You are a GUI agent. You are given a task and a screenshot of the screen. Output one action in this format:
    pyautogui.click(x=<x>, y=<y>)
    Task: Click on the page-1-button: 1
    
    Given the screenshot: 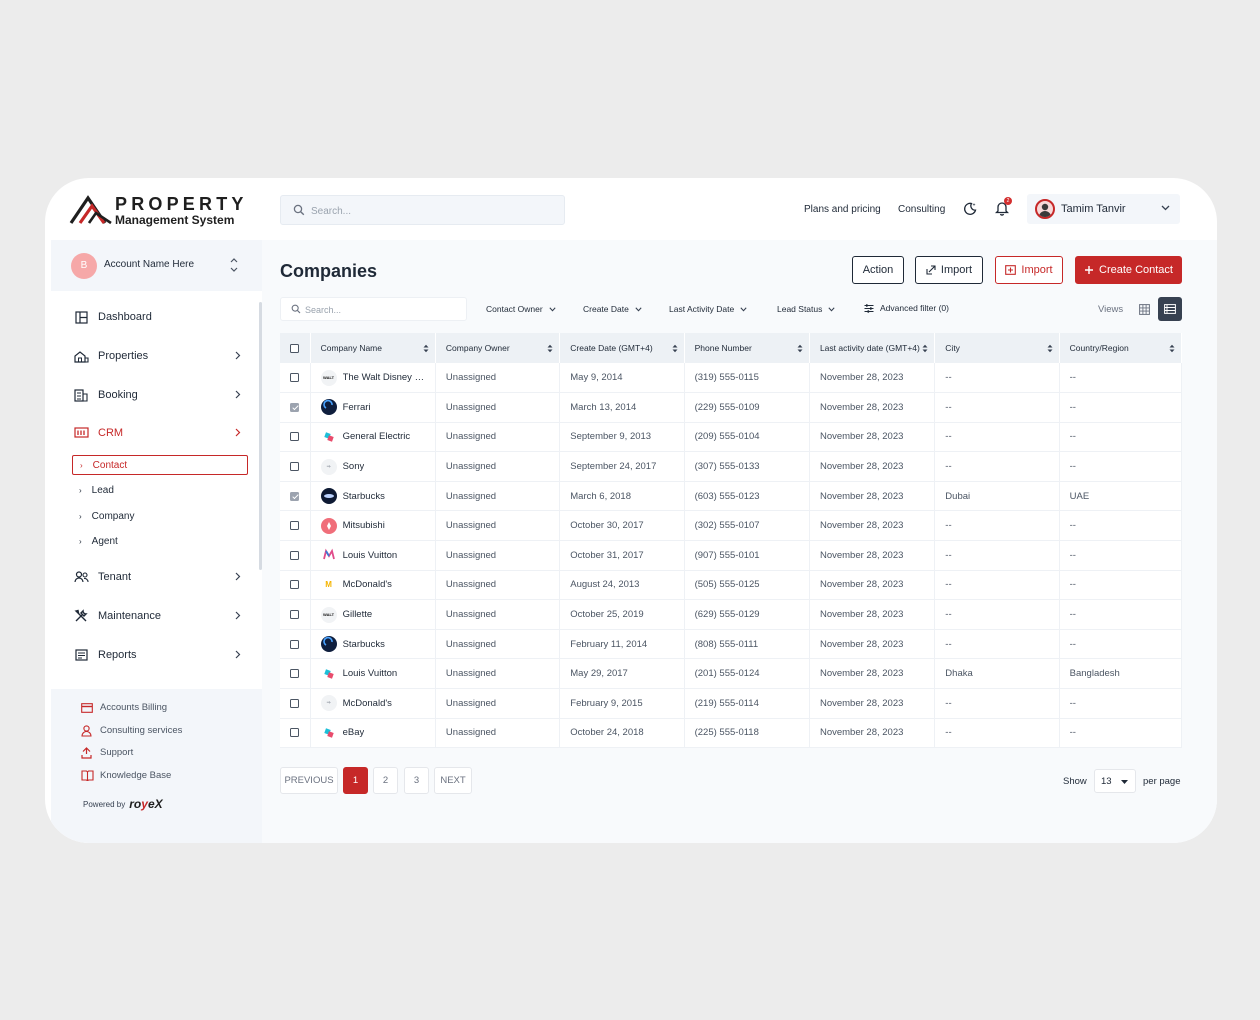 What is the action you would take?
    pyautogui.click(x=355, y=780)
    